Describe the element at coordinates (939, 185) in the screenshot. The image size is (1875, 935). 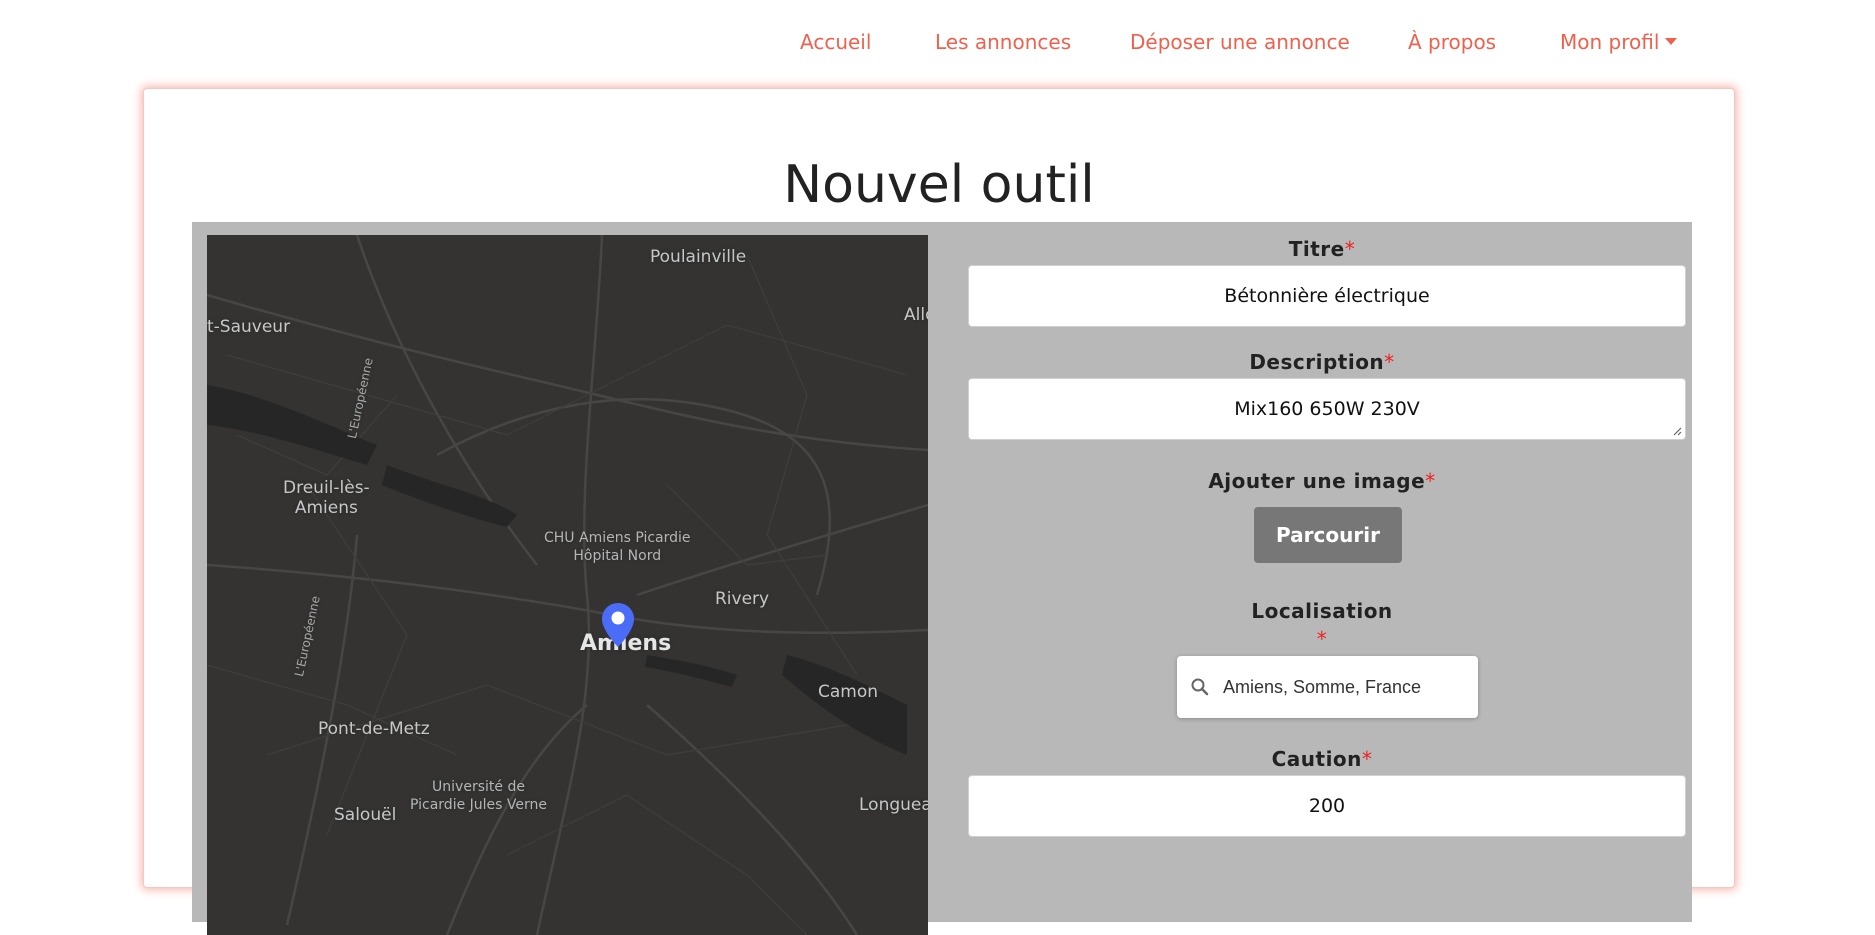
I see `page-title: Nouvel outil` at that location.